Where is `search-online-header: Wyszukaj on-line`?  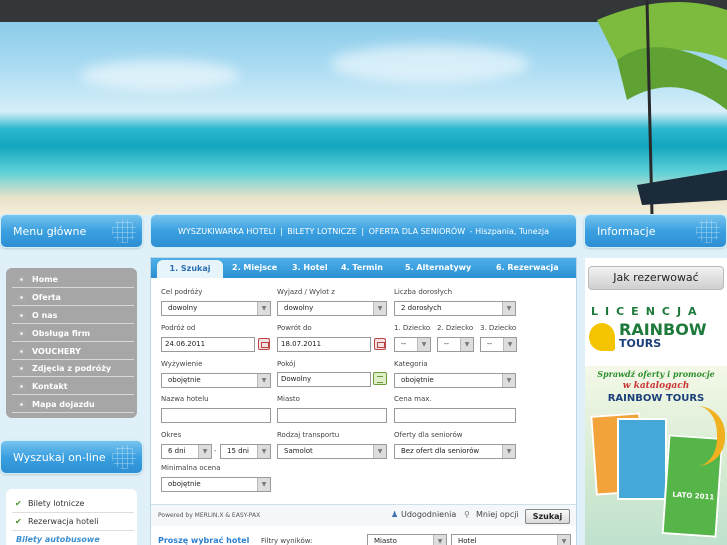
search-online-header: Wyszukaj on-line is located at coordinates (71, 457).